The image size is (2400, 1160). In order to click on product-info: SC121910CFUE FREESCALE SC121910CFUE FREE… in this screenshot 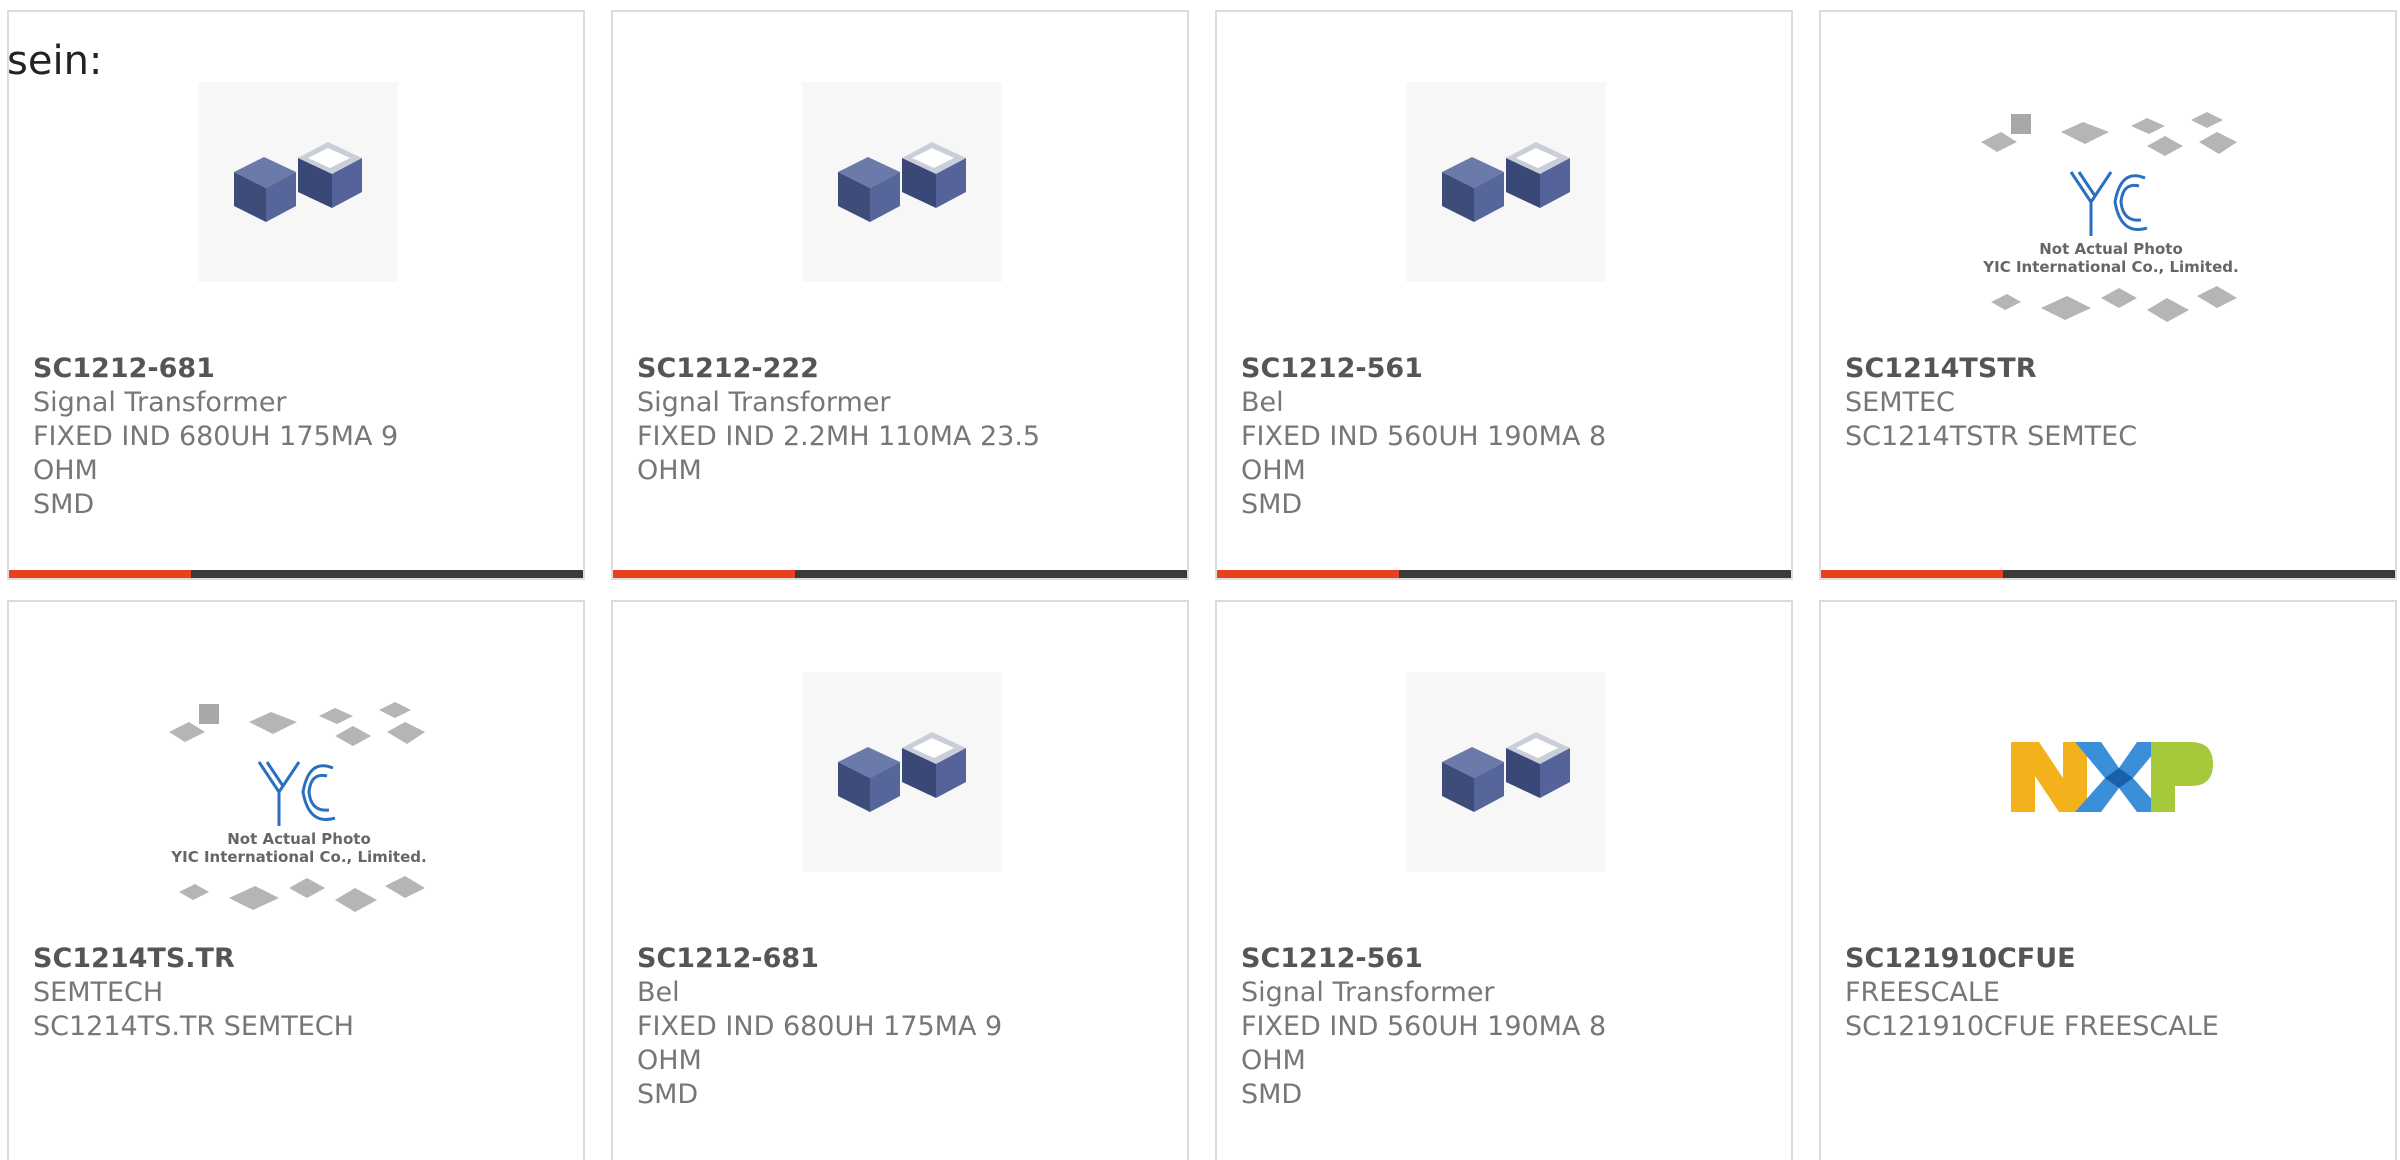, I will do `click(2060, 993)`.